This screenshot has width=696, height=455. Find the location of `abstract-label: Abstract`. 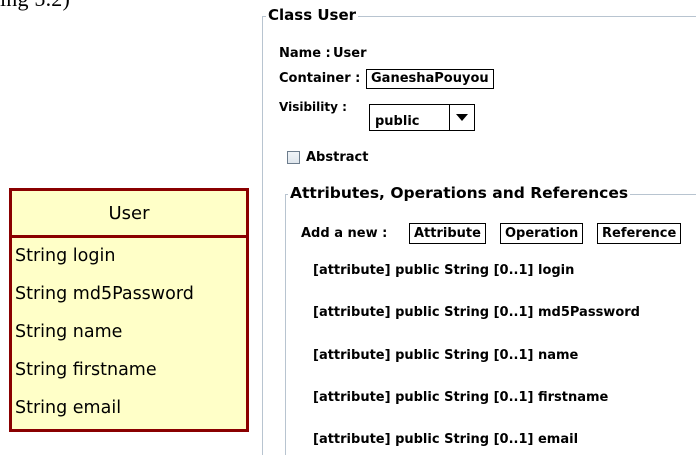

abstract-label: Abstract is located at coordinates (337, 157).